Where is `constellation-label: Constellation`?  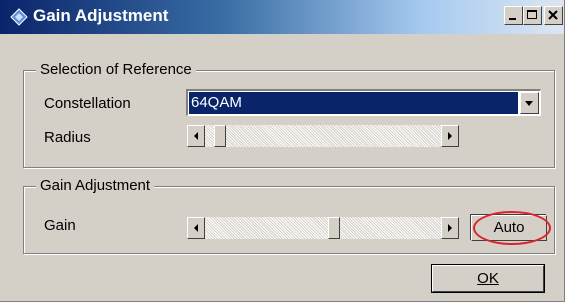
constellation-label: Constellation is located at coordinates (87, 103).